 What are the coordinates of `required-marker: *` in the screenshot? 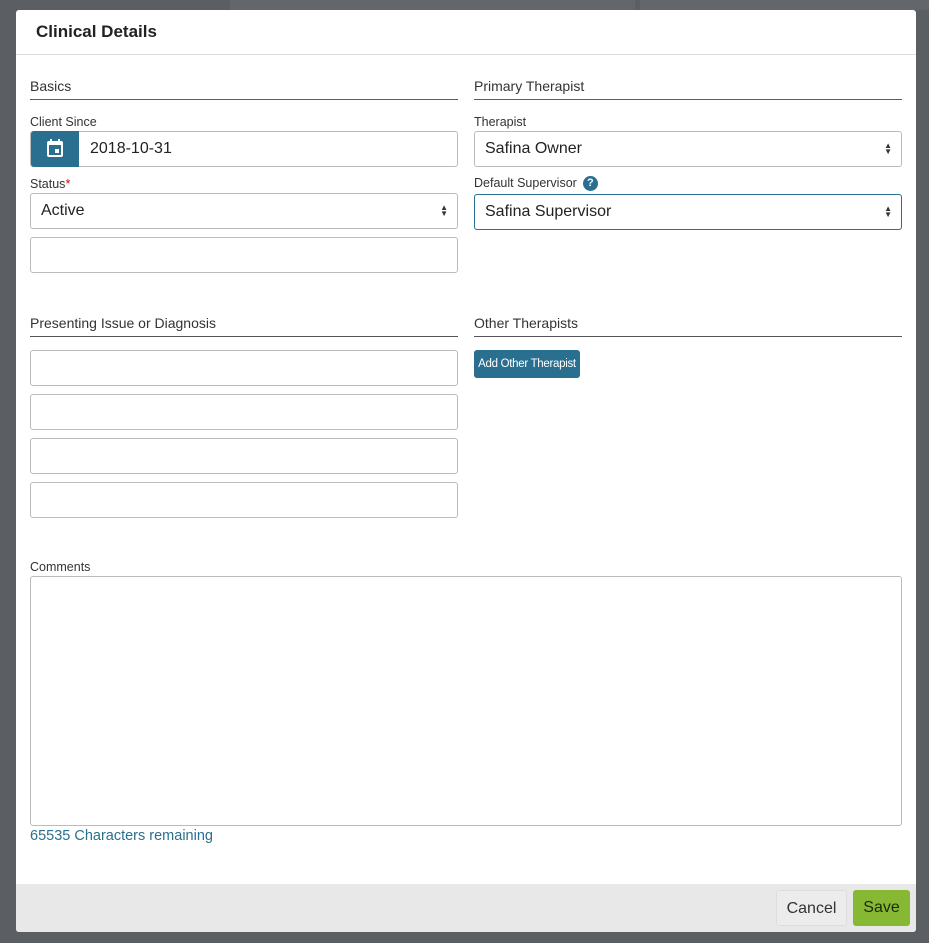 It's located at (68, 184).